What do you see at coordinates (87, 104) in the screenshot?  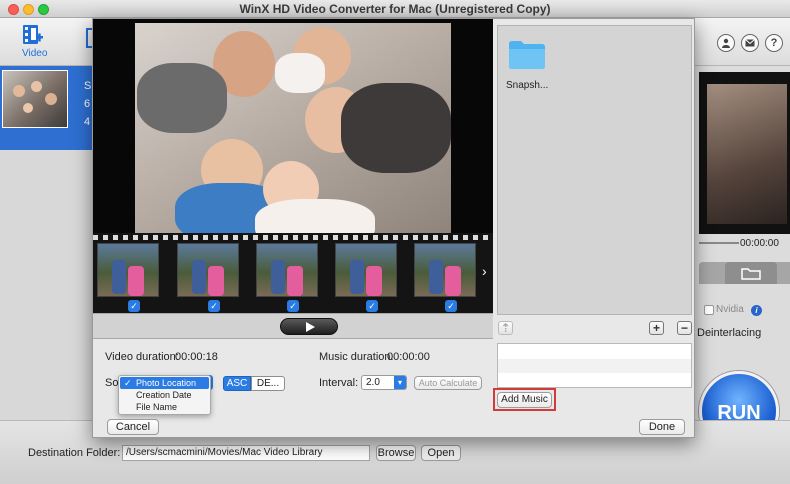 I see `video-list-text: 6` at bounding box center [87, 104].